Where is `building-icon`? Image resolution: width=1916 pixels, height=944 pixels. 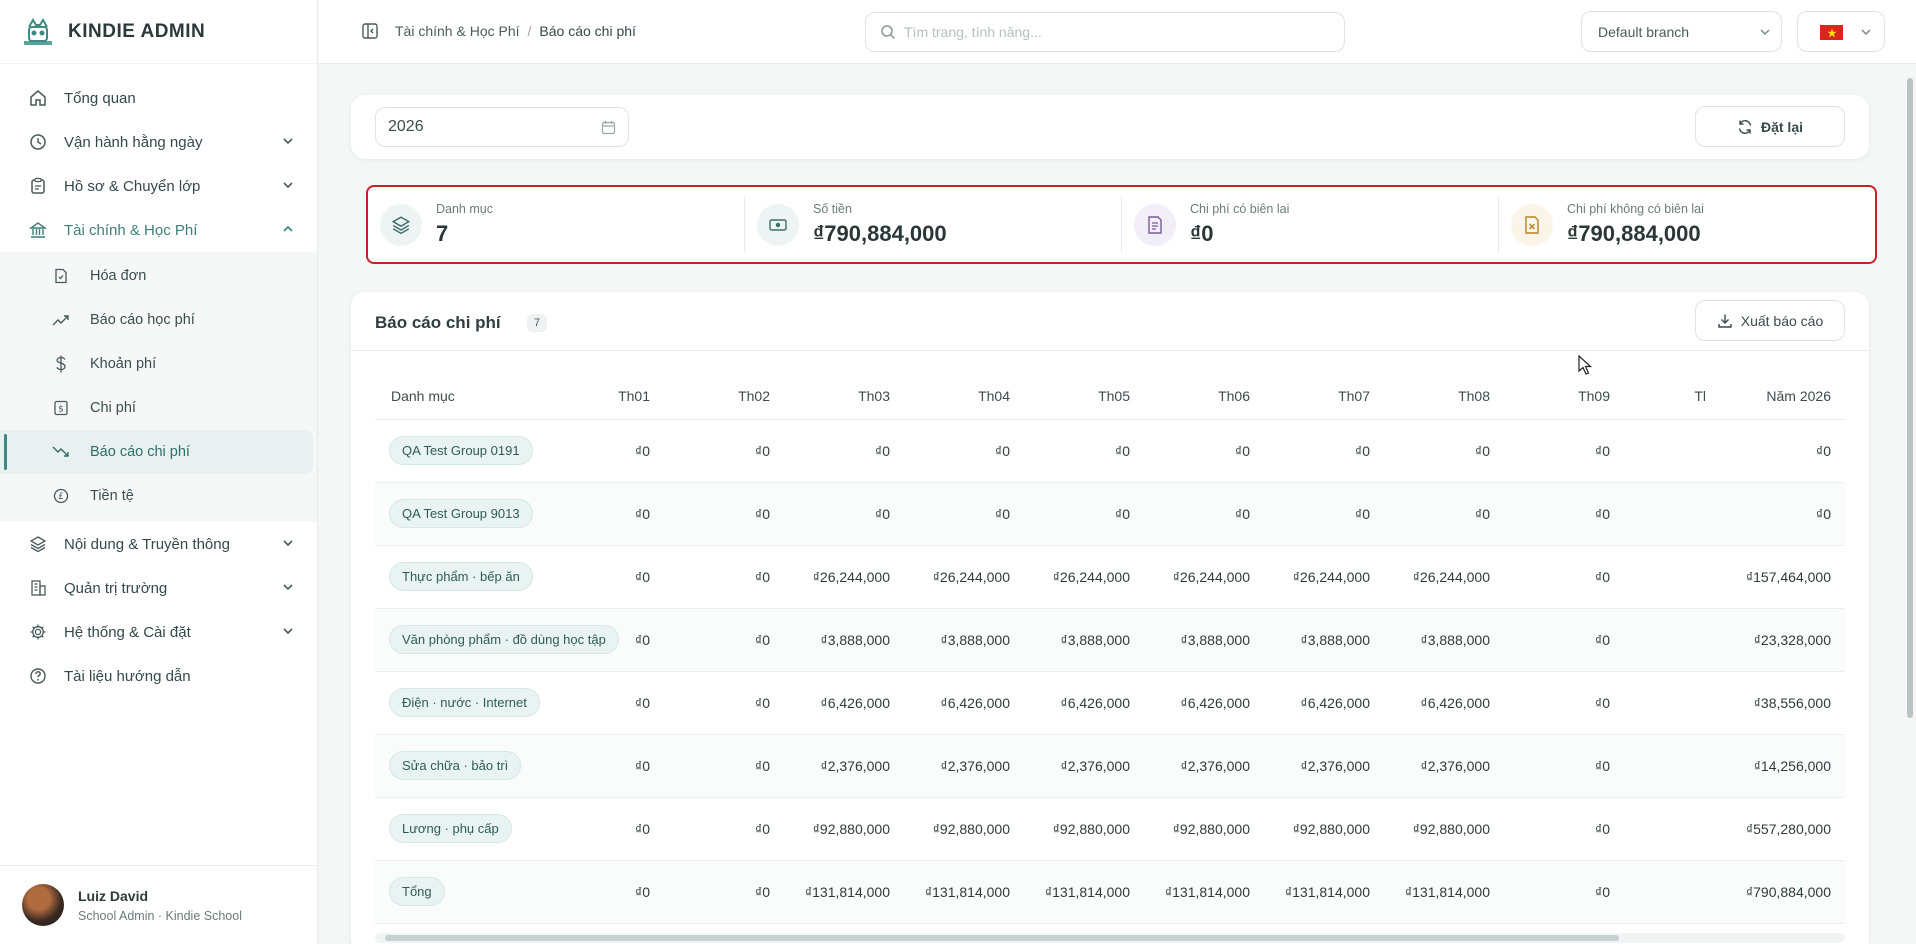
building-icon is located at coordinates (38, 588).